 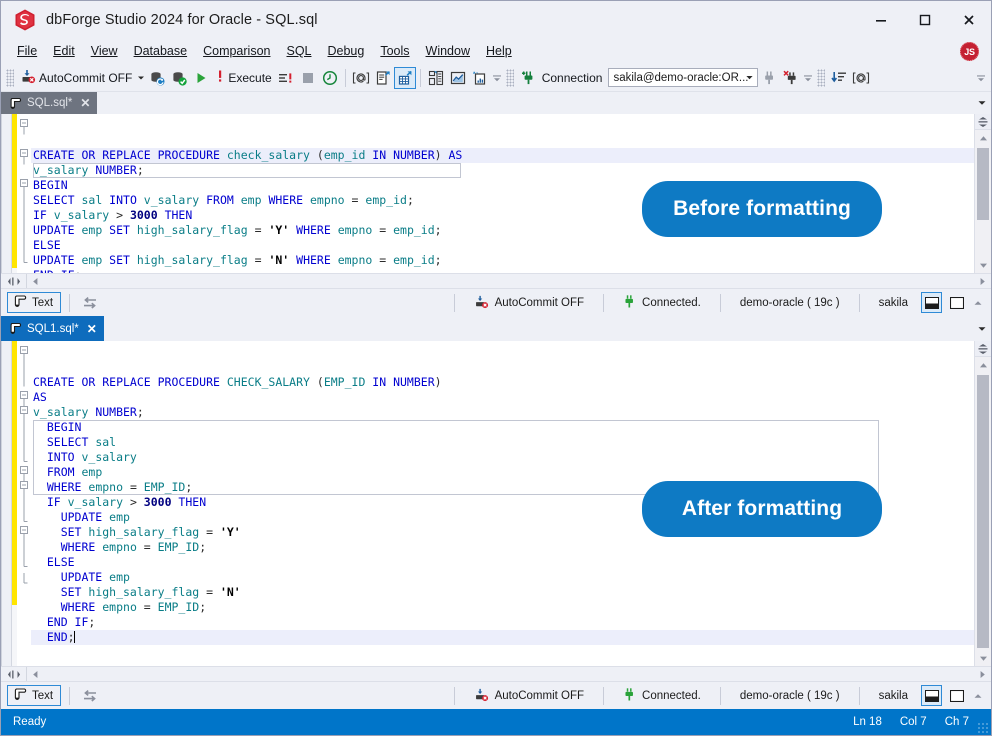 What do you see at coordinates (791, 78) in the screenshot?
I see `close-connection-icon` at bounding box center [791, 78].